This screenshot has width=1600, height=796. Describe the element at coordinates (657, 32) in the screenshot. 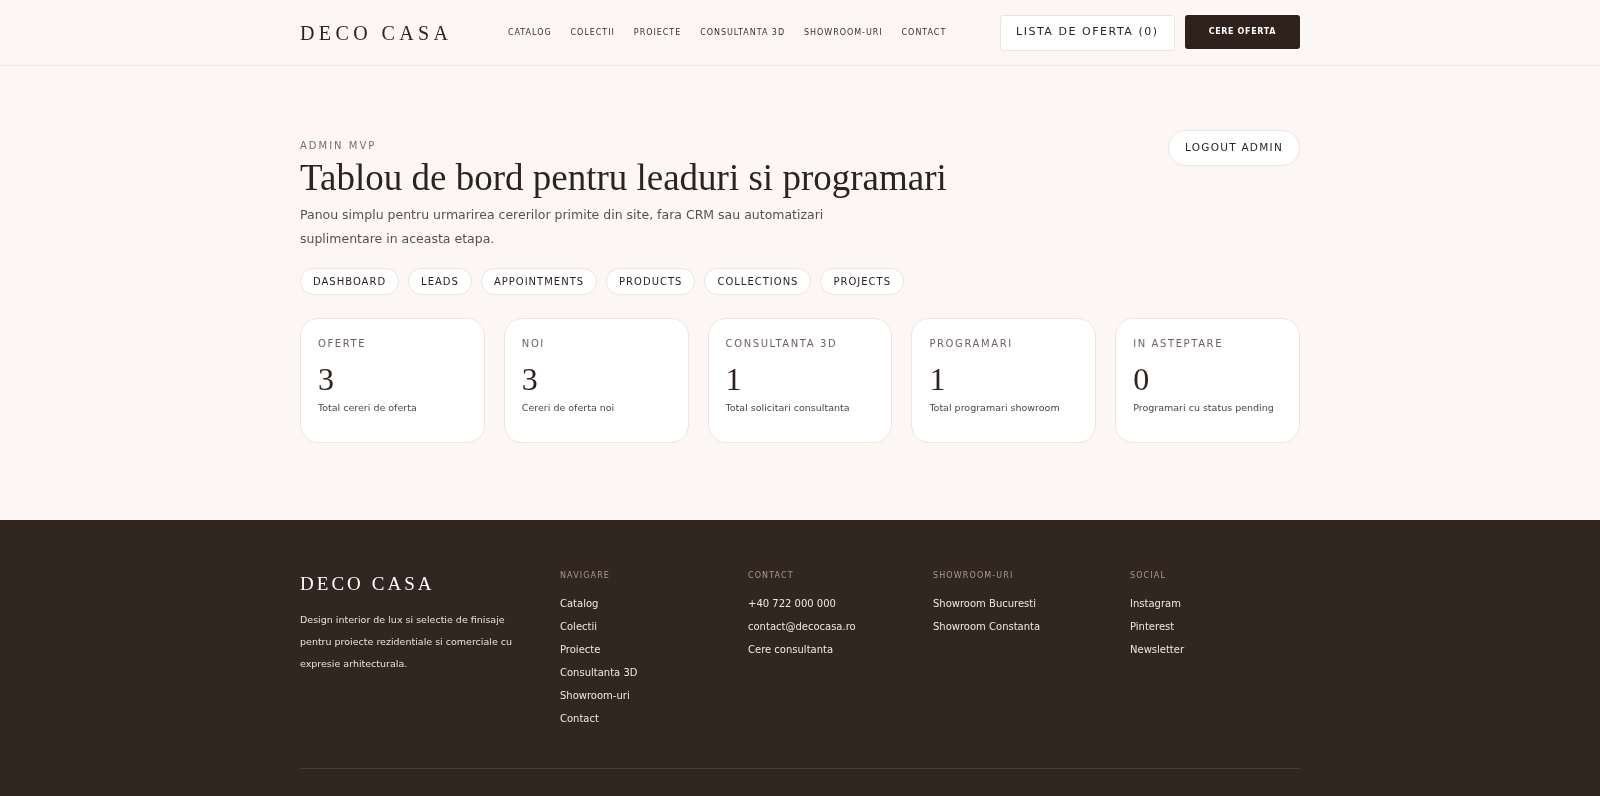

I see `nav-link: PROIECTE` at that location.